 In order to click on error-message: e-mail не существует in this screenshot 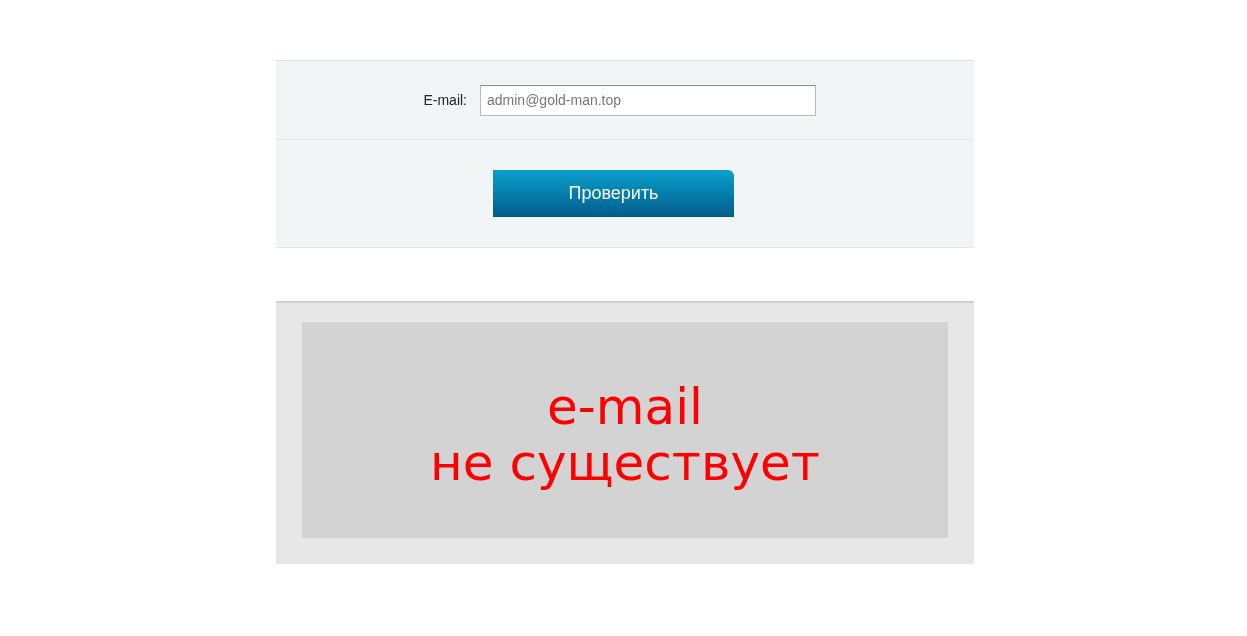, I will do `click(625, 435)`.